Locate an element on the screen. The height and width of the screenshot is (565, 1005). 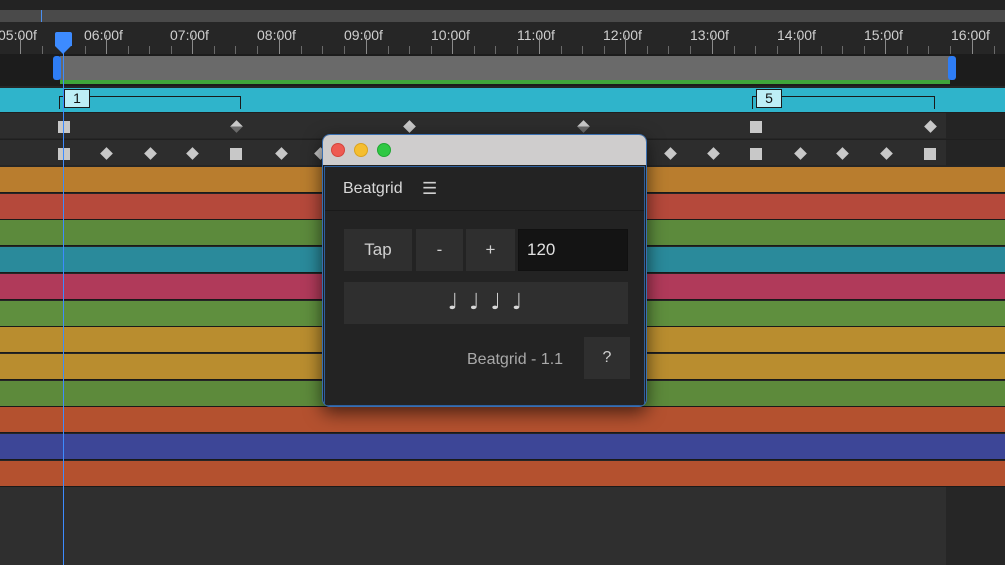
minimize-window-button is located at coordinates (361, 150).